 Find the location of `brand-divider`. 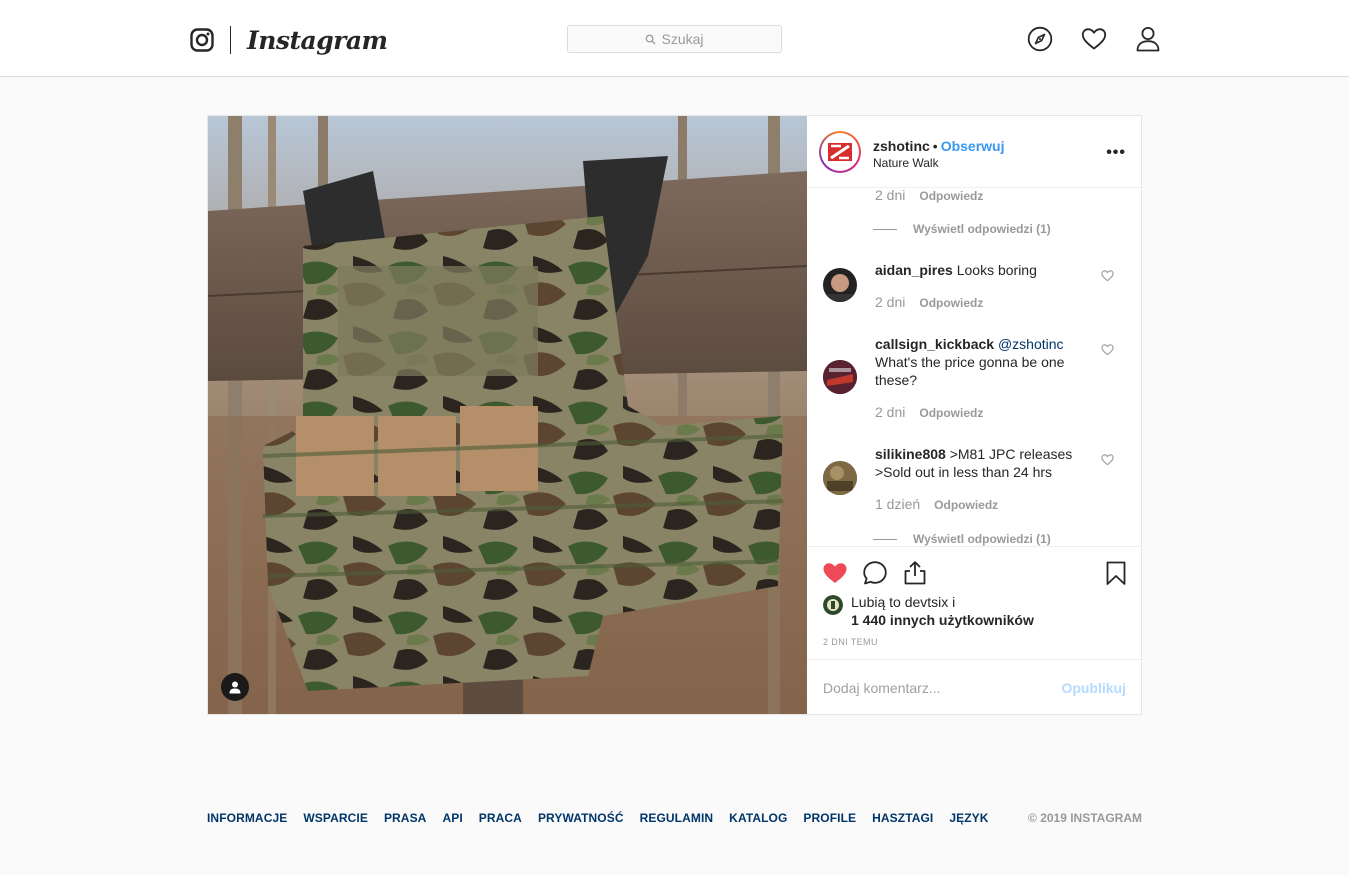

brand-divider is located at coordinates (230, 40).